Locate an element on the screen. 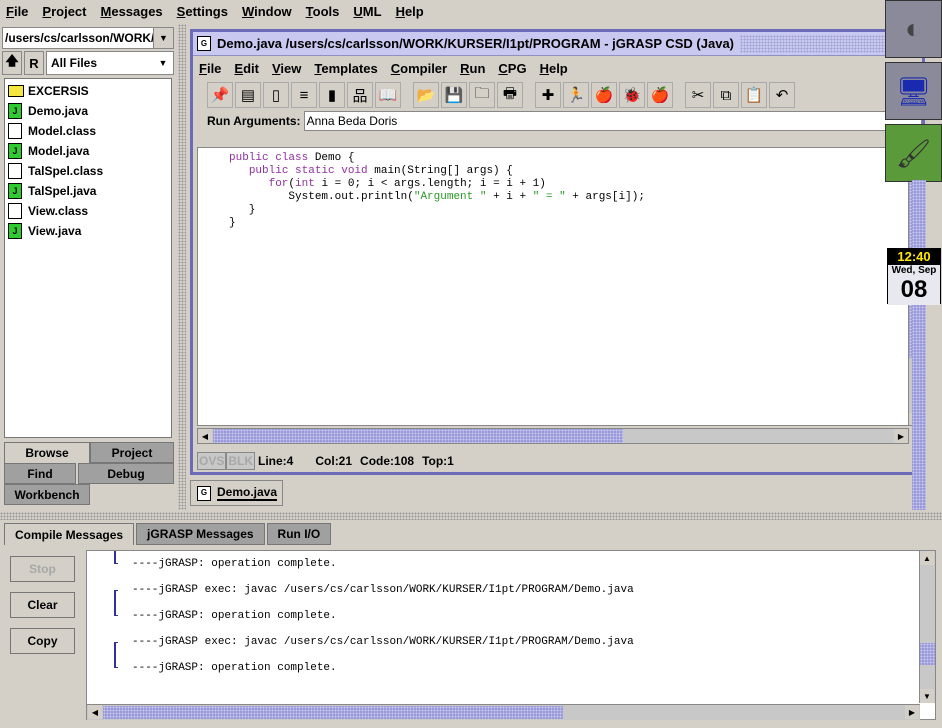 The image size is (942, 728). document-tab-demo: G Demo.java is located at coordinates (236, 493).